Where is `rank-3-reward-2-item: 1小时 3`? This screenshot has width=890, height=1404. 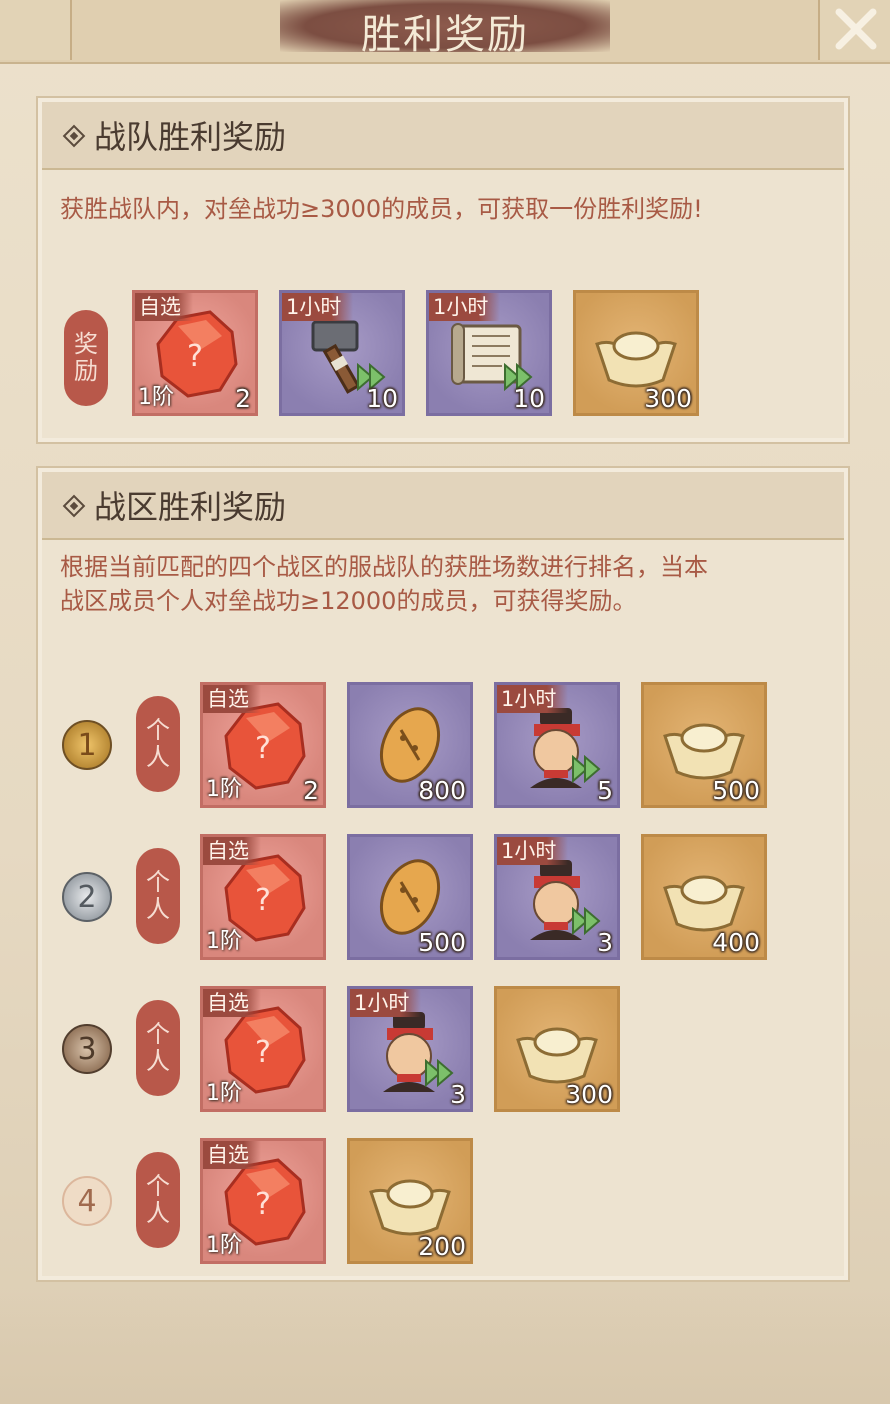
rank-3-reward-2-item: 1小时 3 is located at coordinates (410, 1049).